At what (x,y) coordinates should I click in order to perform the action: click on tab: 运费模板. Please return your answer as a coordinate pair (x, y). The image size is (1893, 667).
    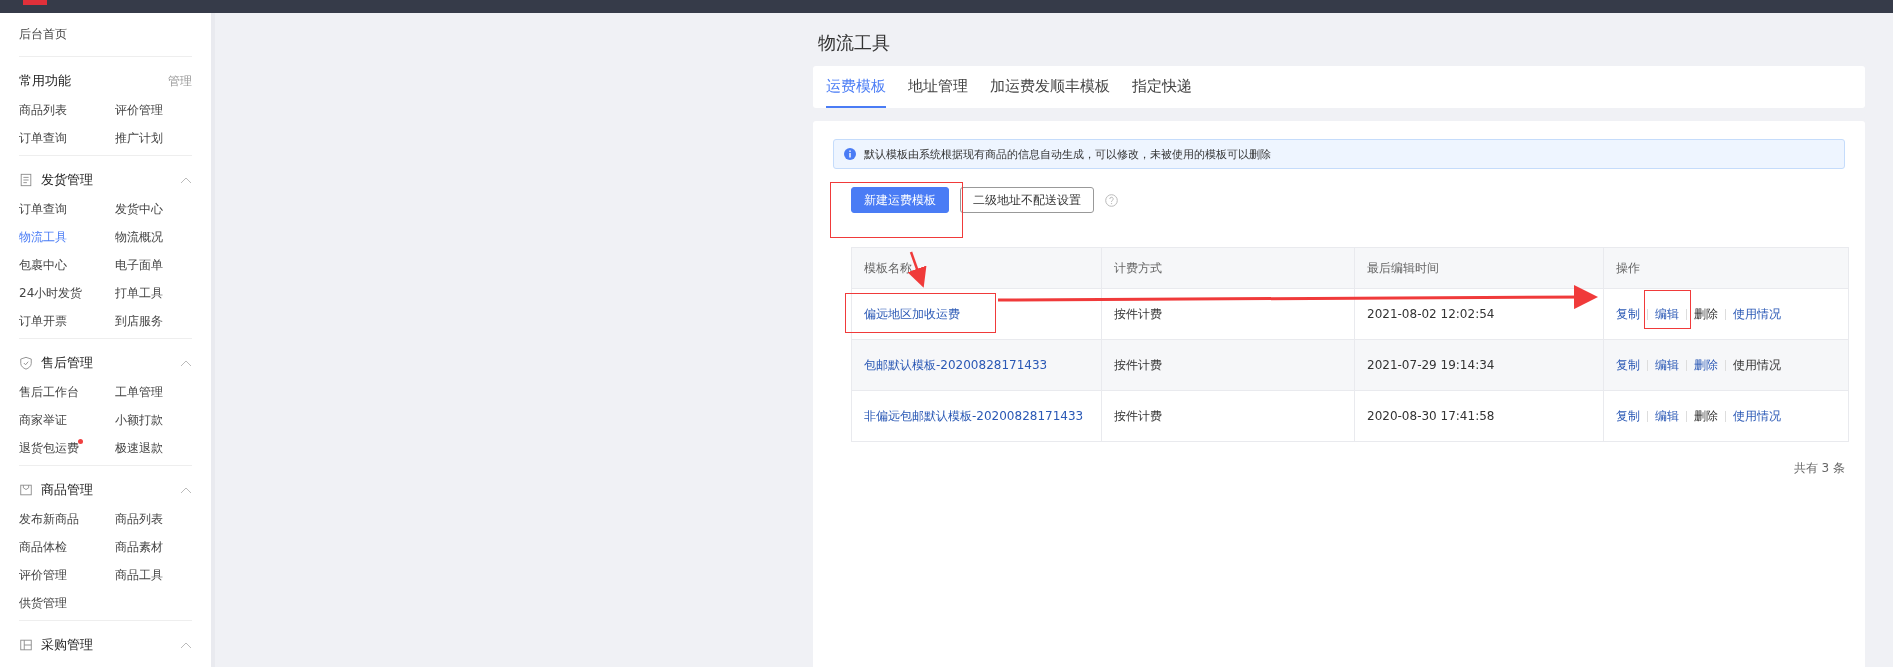
    Looking at the image, I should click on (856, 87).